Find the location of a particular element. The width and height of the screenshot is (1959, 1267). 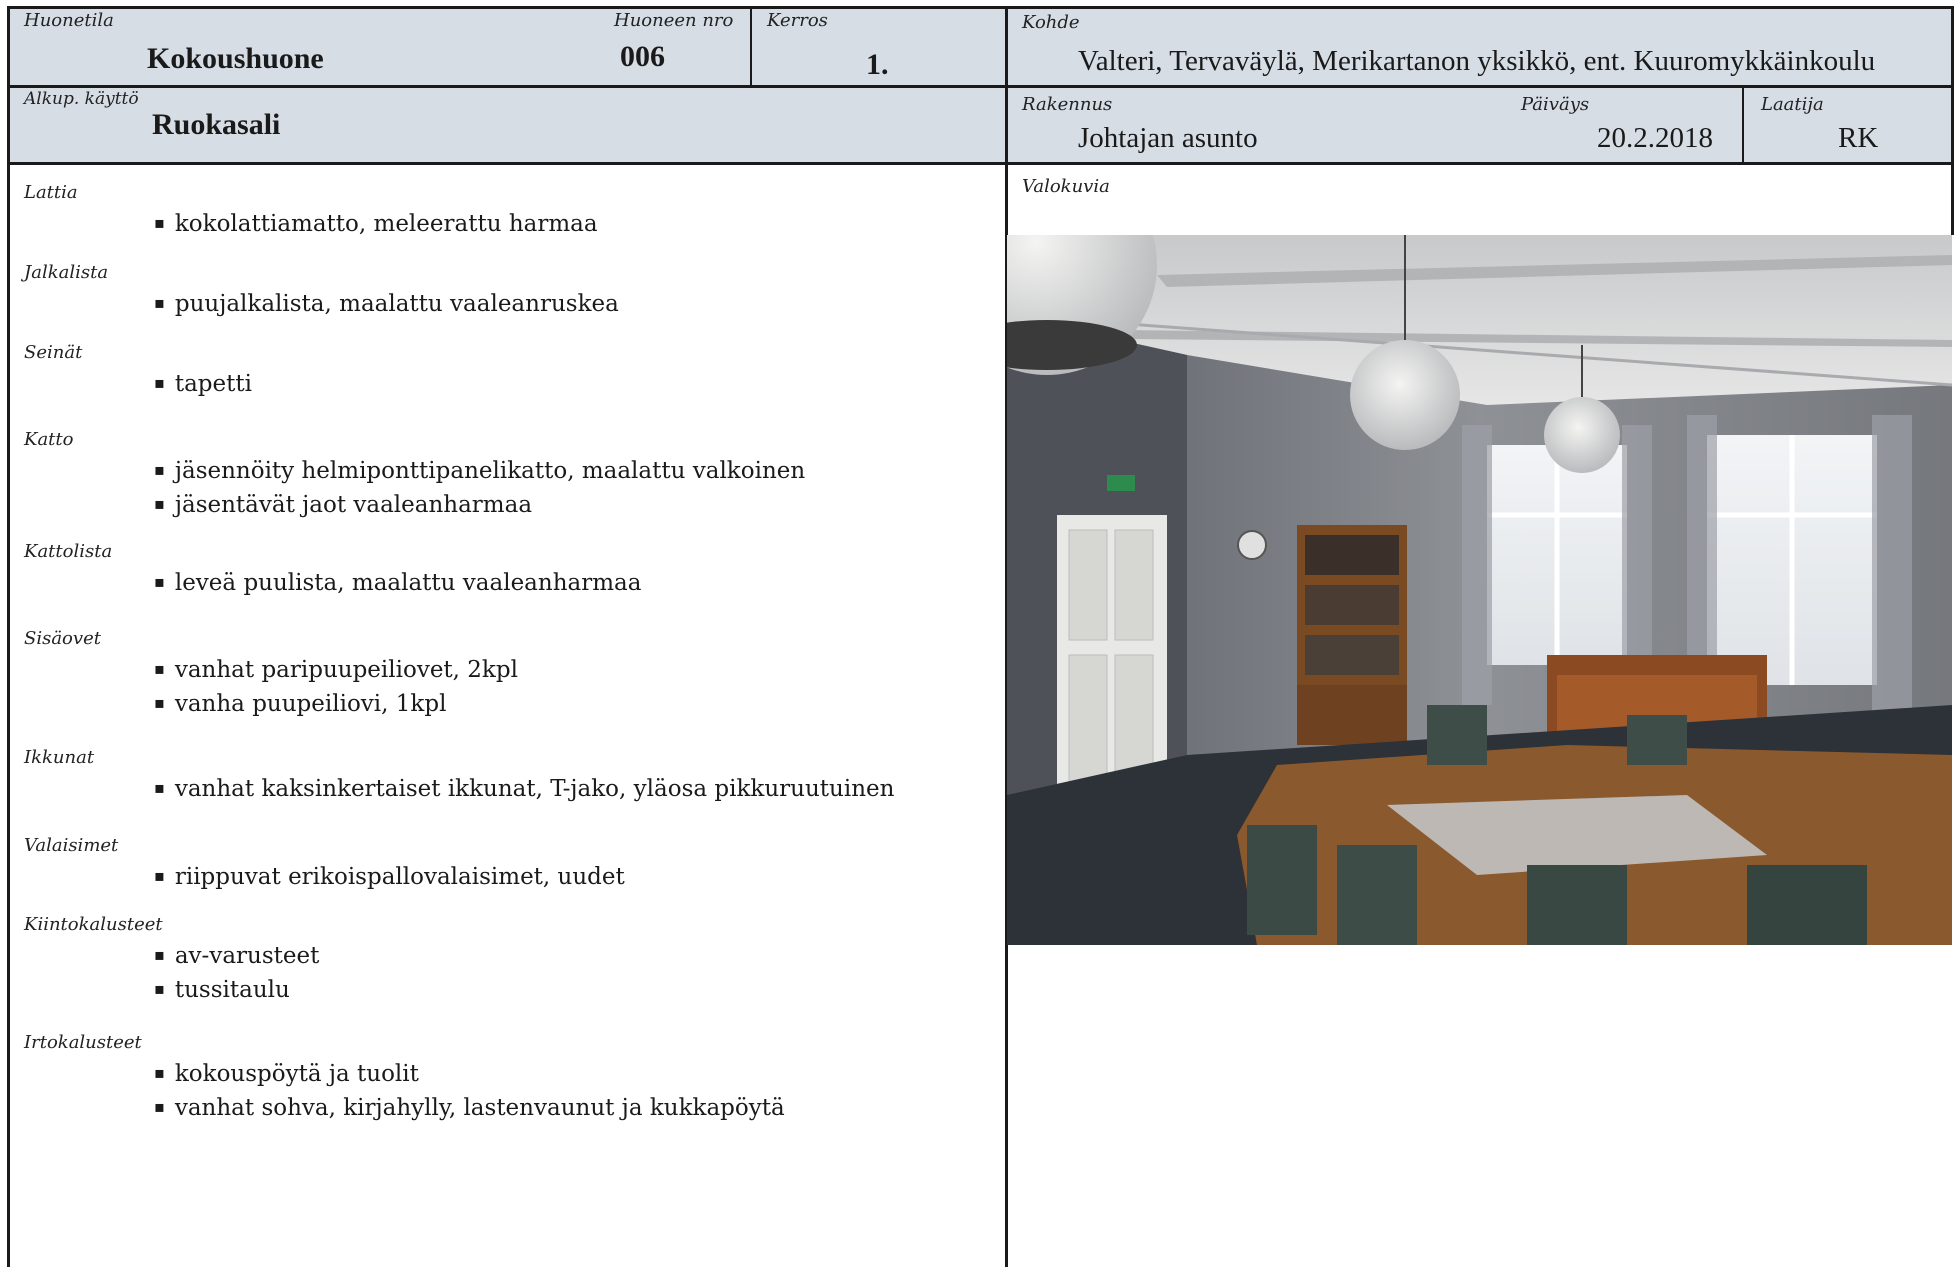

list-item: jäsentävät jaot vaaleanharmaa is located at coordinates (579, 506).